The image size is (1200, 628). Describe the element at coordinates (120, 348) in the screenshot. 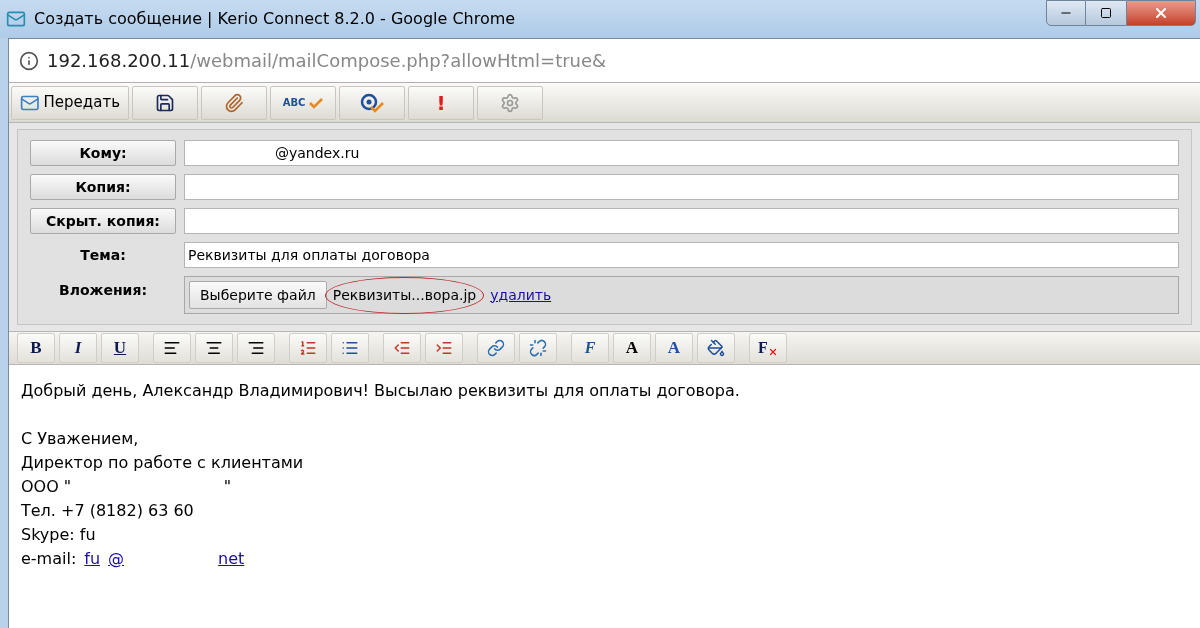

I see `underline-button: U` at that location.